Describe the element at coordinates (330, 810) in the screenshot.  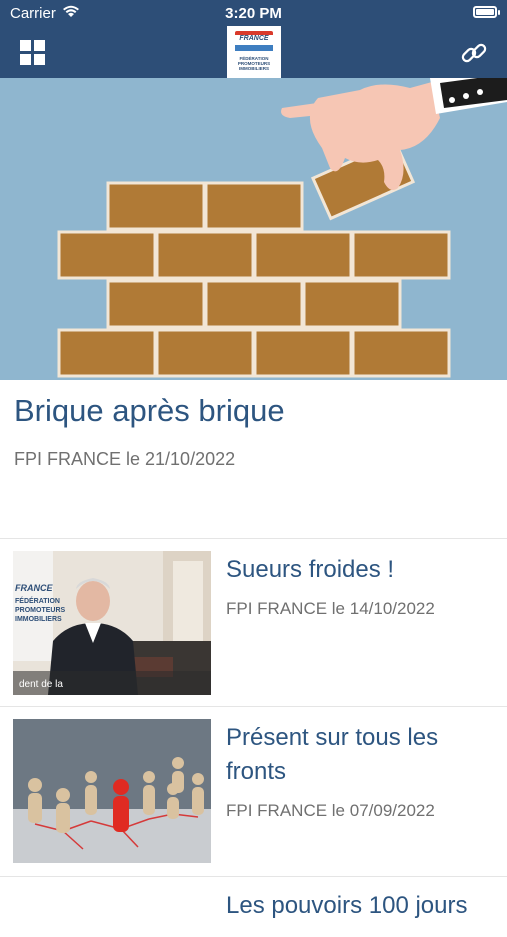
I see `article-meta: FPI FRANCE le 07/09/2022` at that location.